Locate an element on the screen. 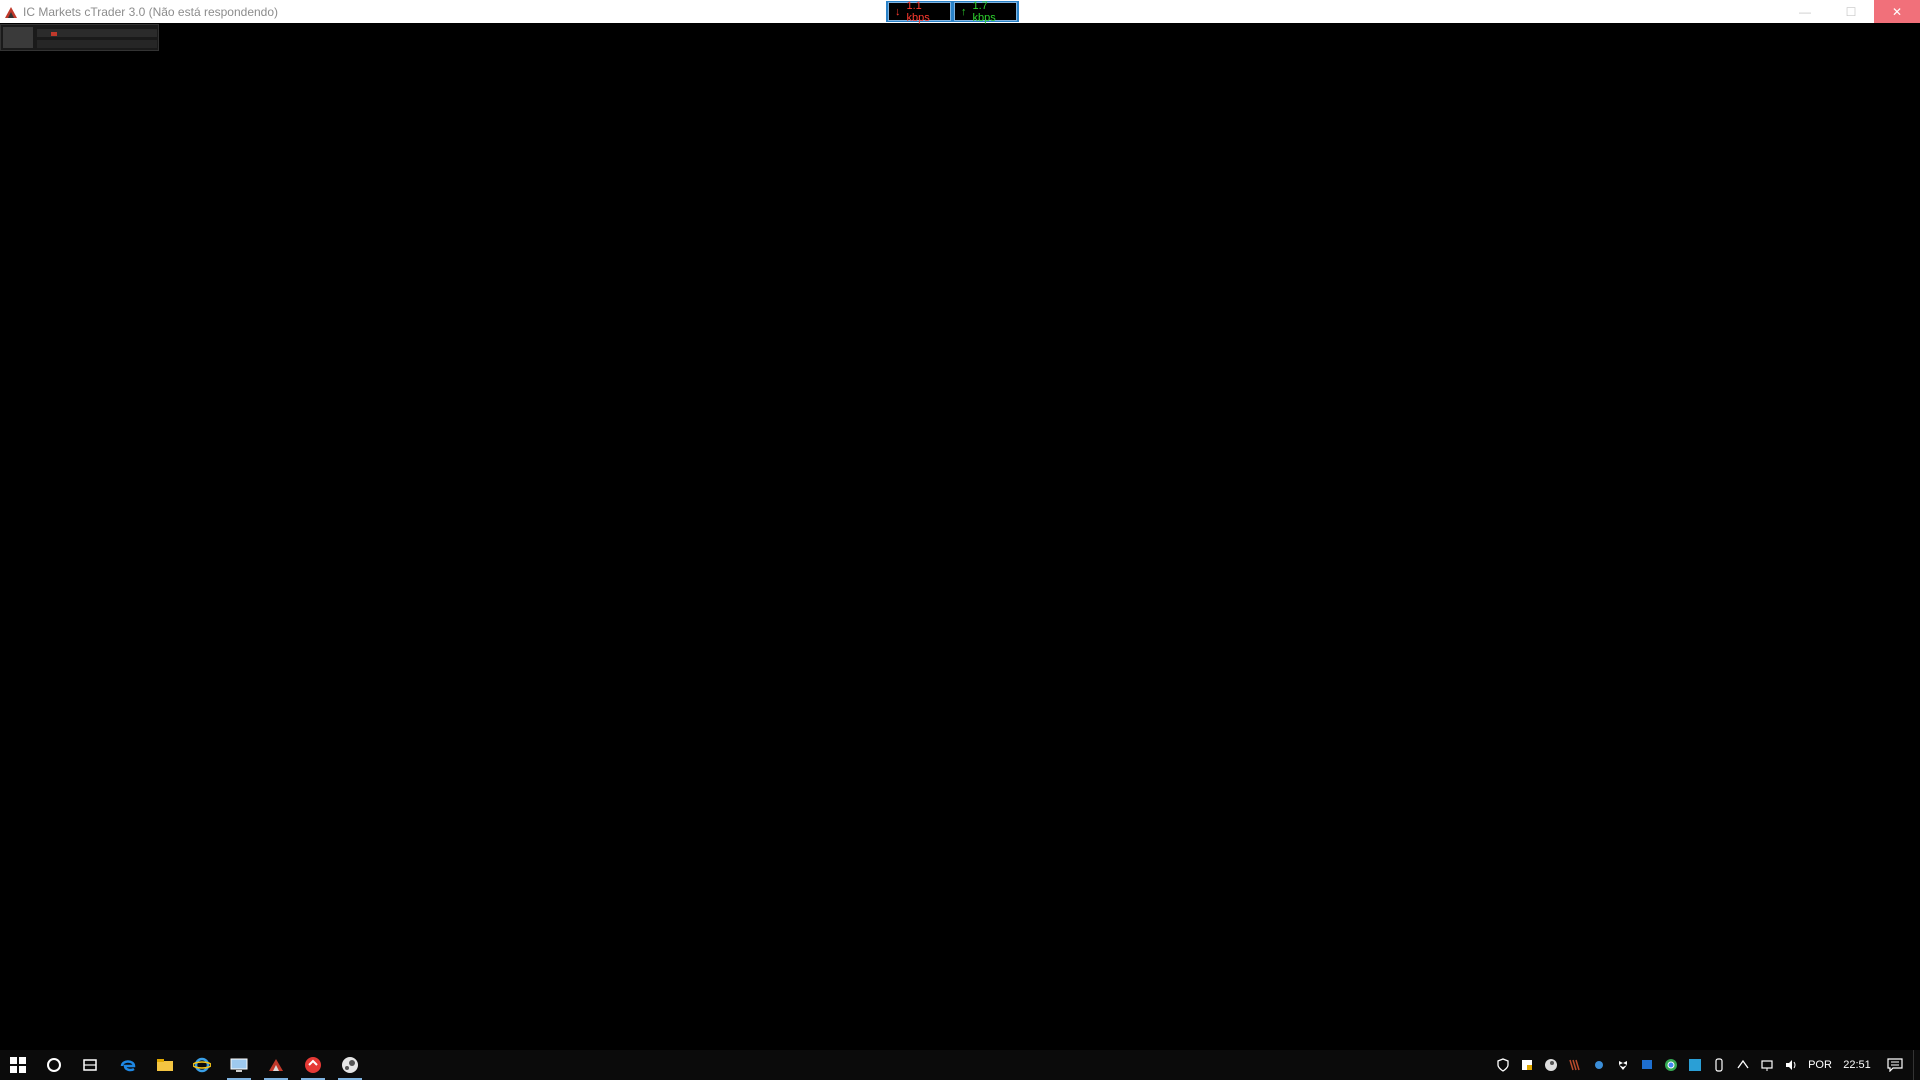  folder-icon is located at coordinates (165, 1065).